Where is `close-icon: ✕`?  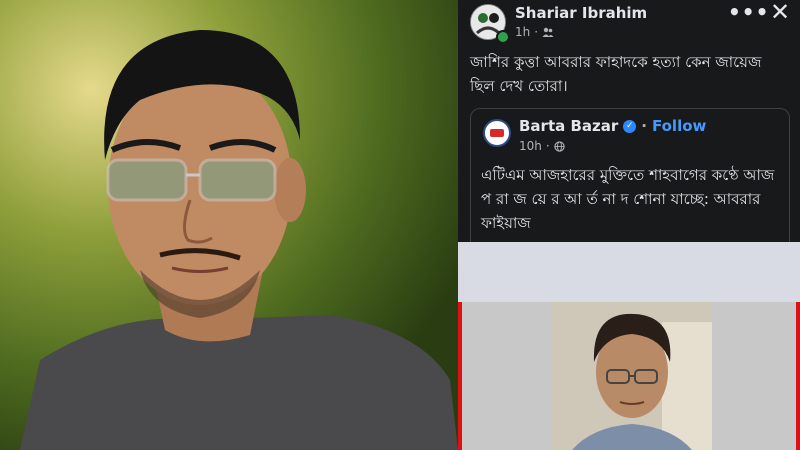 close-icon: ✕ is located at coordinates (780, 13).